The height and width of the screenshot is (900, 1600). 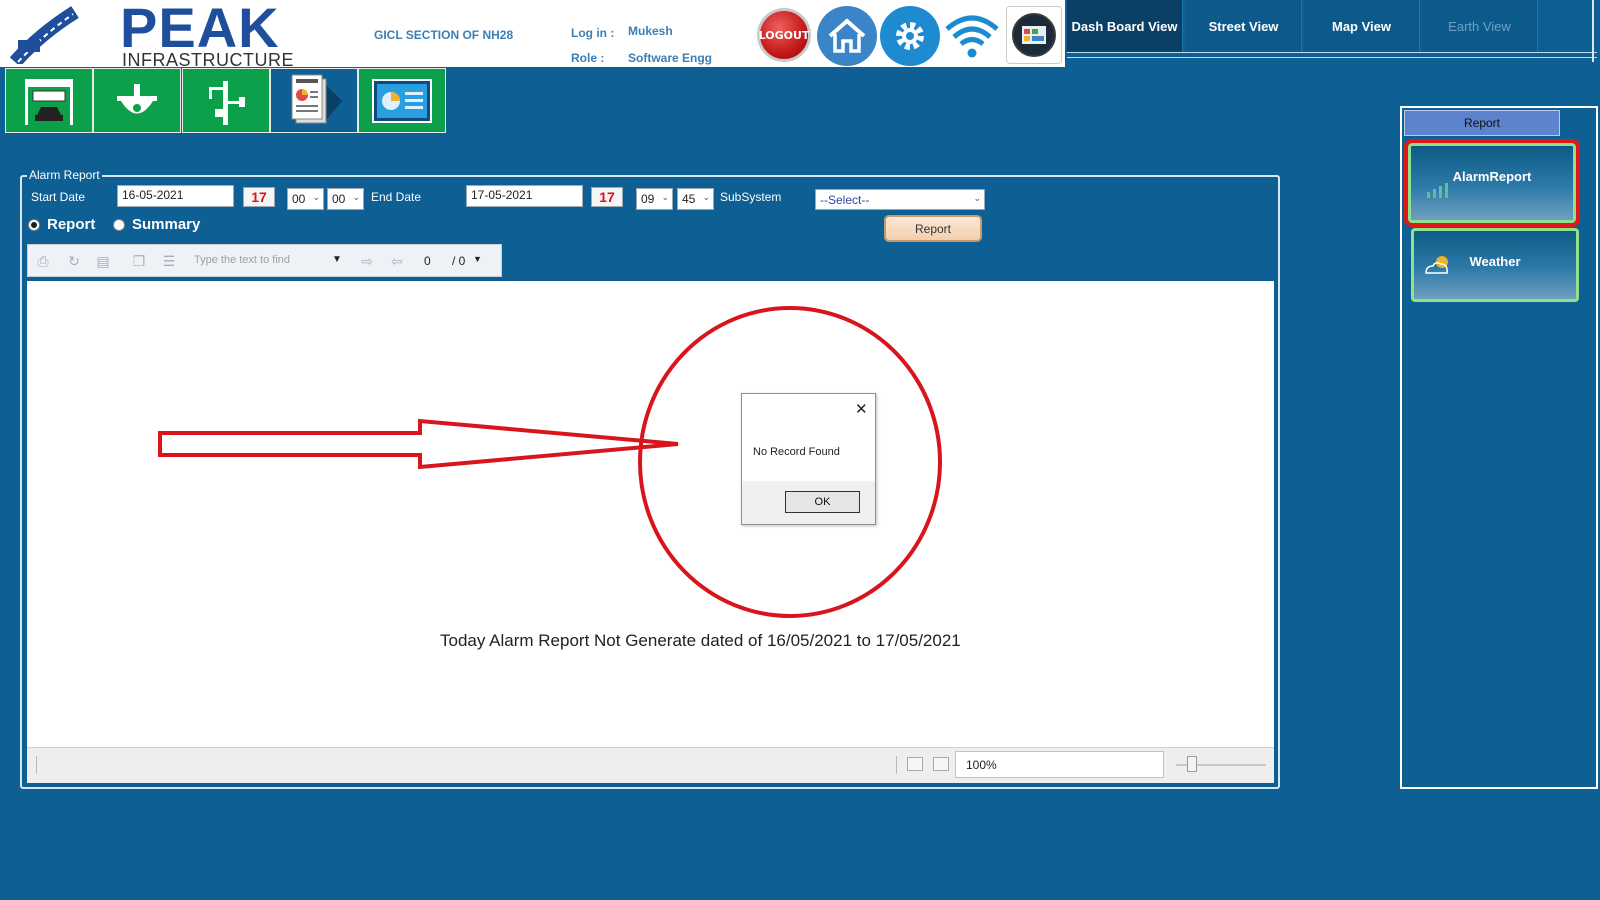 I want to click on weather-station-icon, so click(x=227, y=102).